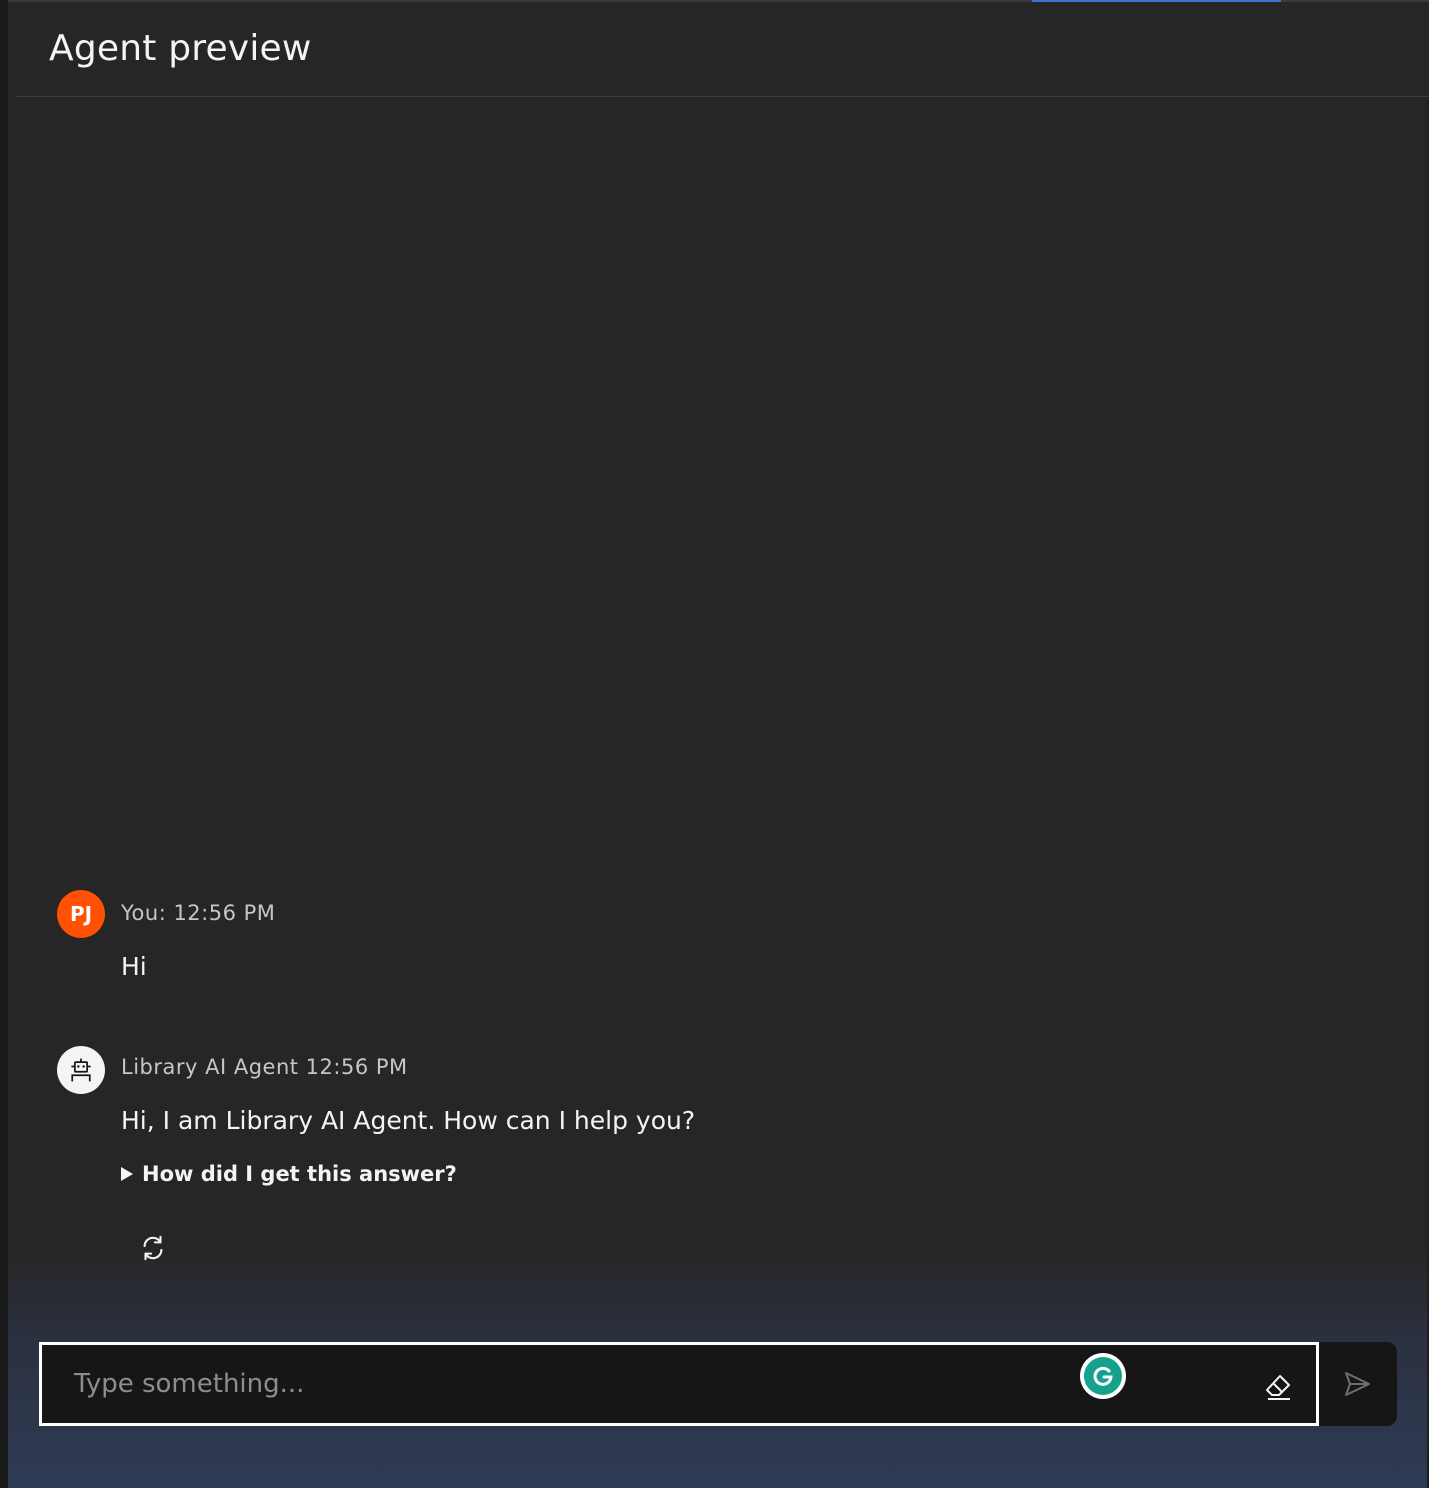  What do you see at coordinates (180, 48) in the screenshot?
I see `page-title: Agent preview` at bounding box center [180, 48].